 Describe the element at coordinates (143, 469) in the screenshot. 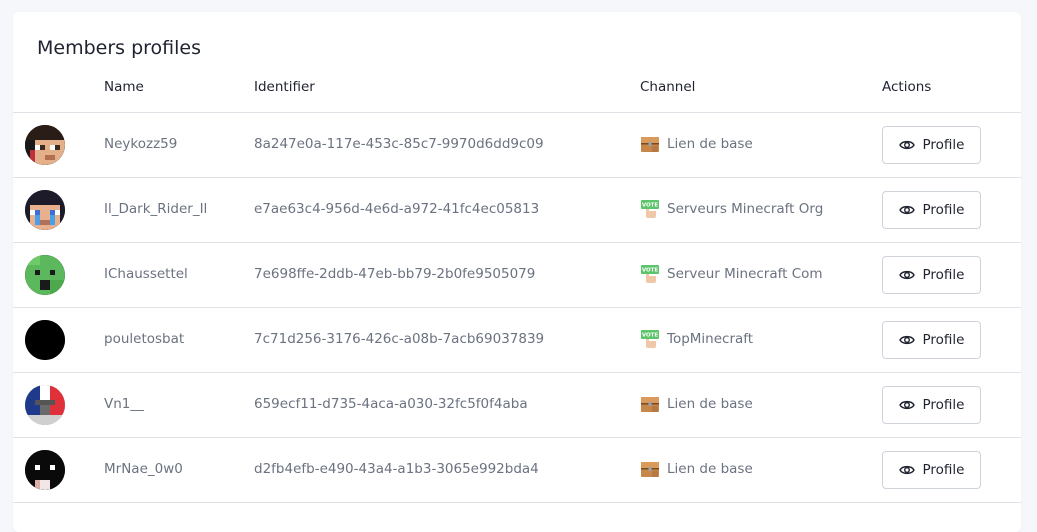

I see `member-name: MrNae_0w0` at that location.